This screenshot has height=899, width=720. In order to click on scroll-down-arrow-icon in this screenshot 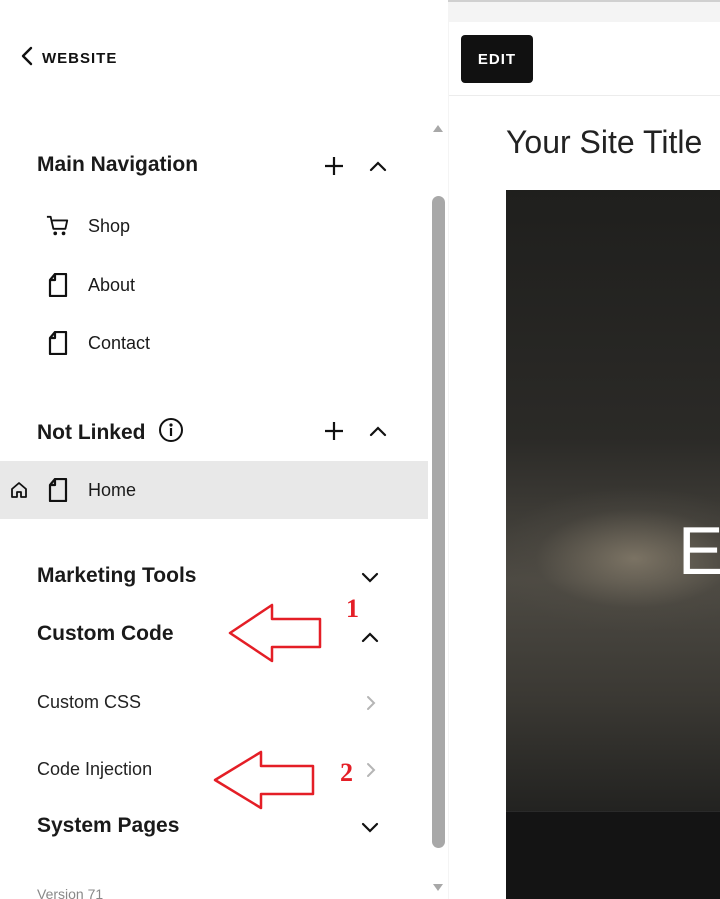, I will do `click(438, 888)`.